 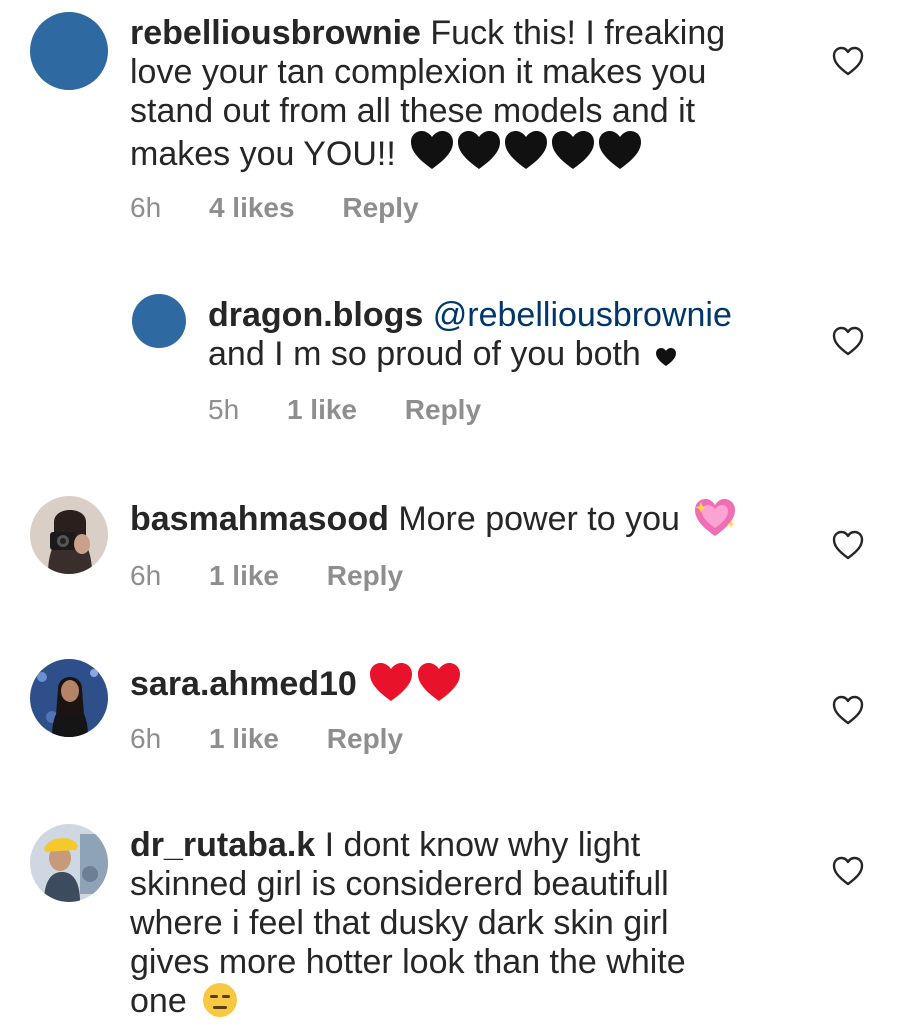 I want to click on username: rebelliousbrownie, so click(x=275, y=33).